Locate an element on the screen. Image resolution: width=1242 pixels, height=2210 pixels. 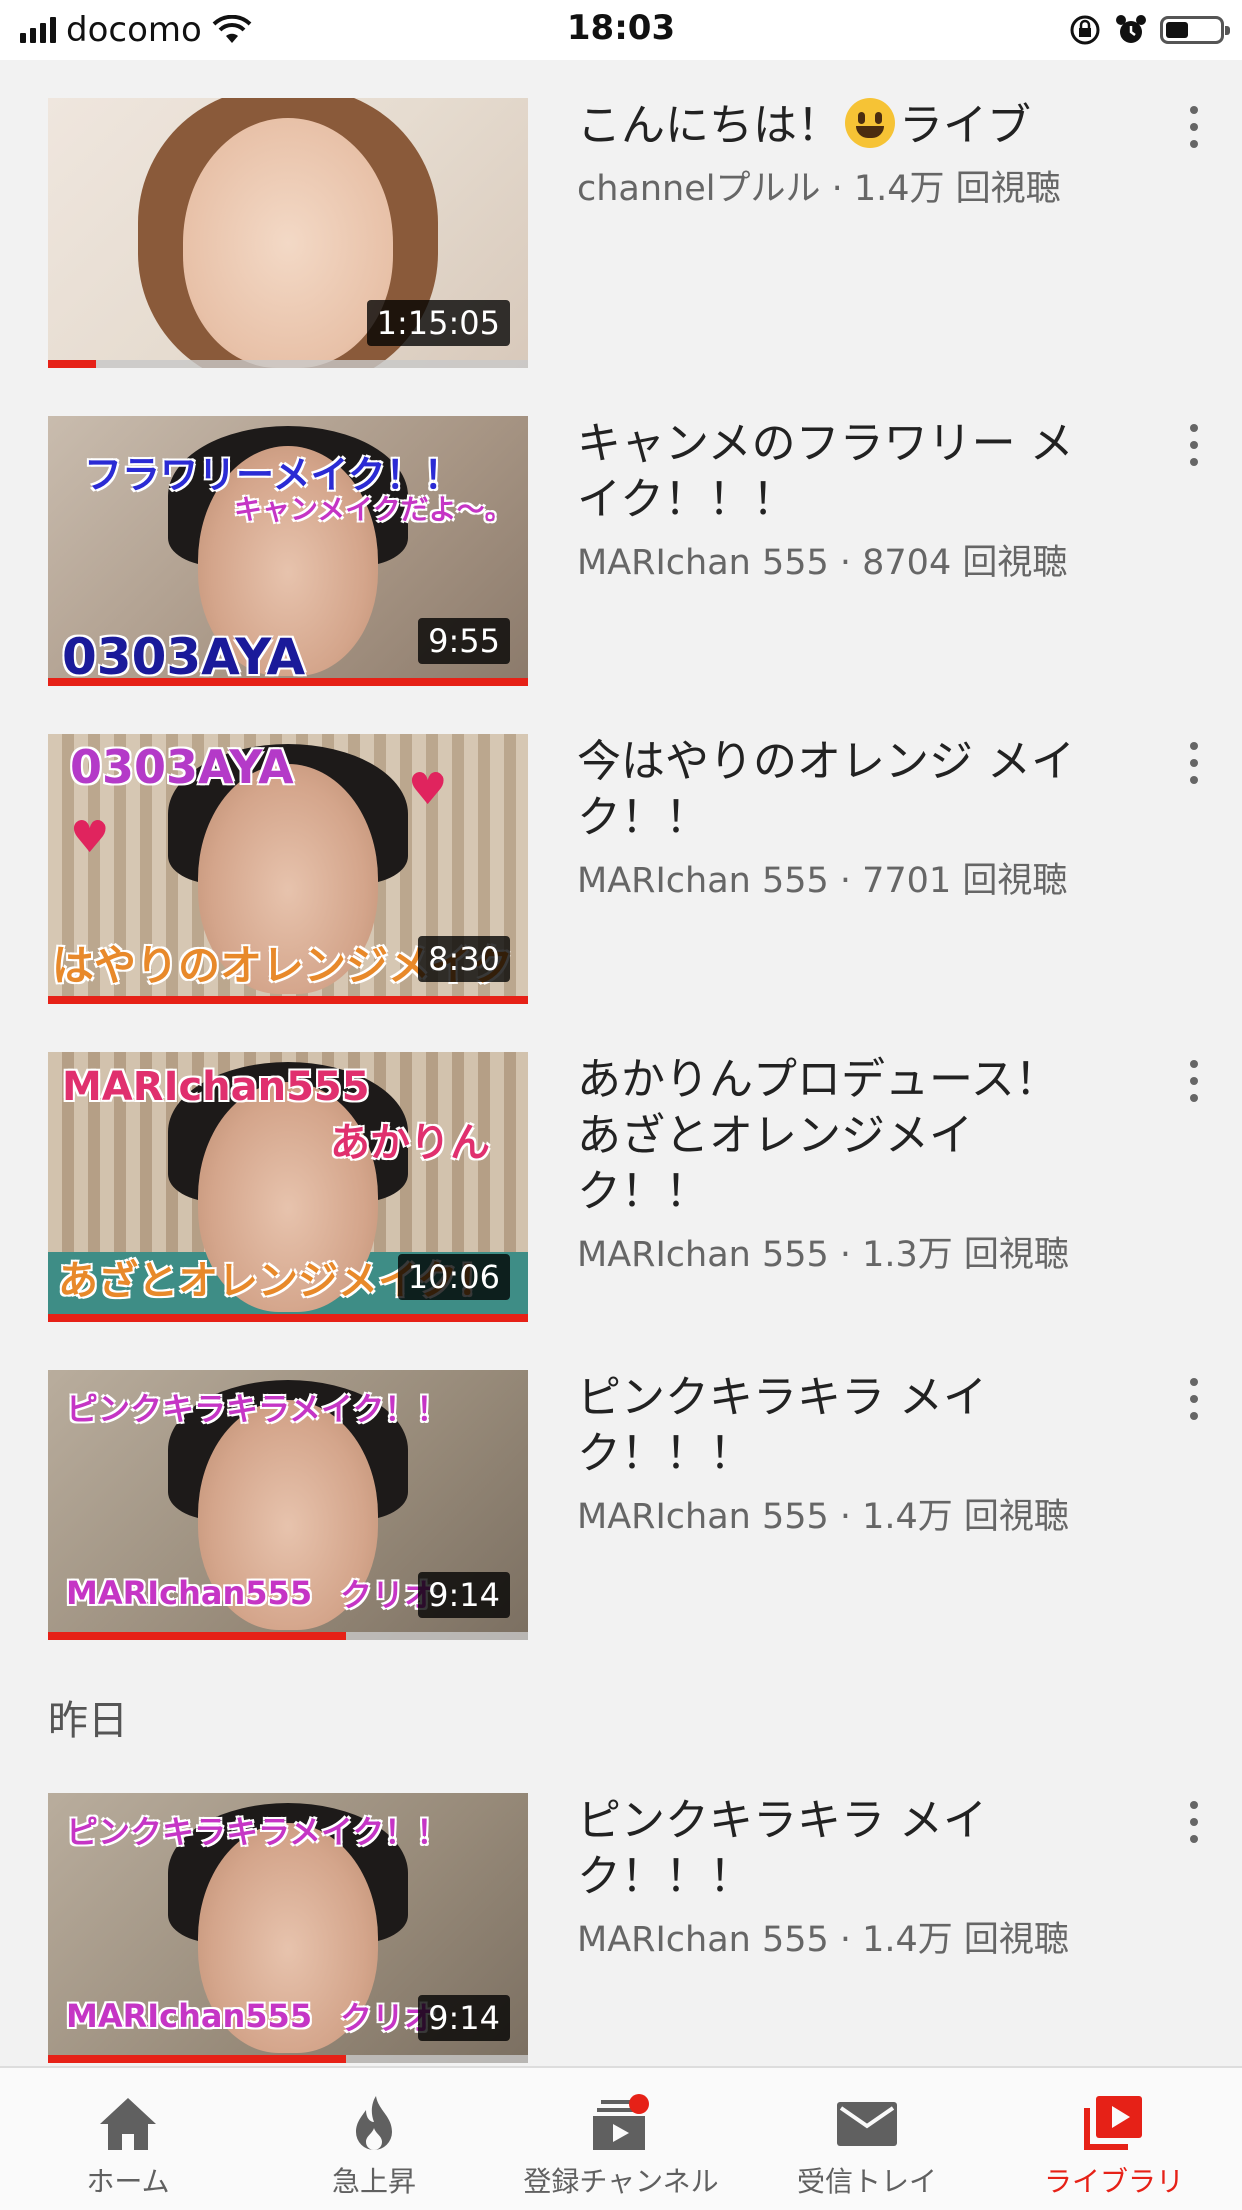
home-icon is located at coordinates (128, 2124).